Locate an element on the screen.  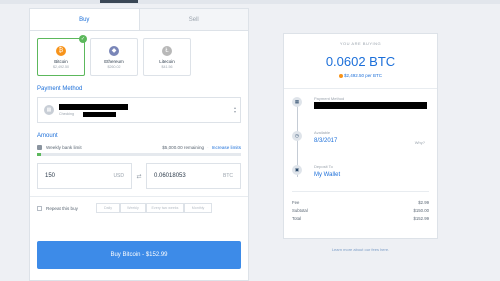
buy-amount: 0.0602 BTC is located at coordinates (360, 61).